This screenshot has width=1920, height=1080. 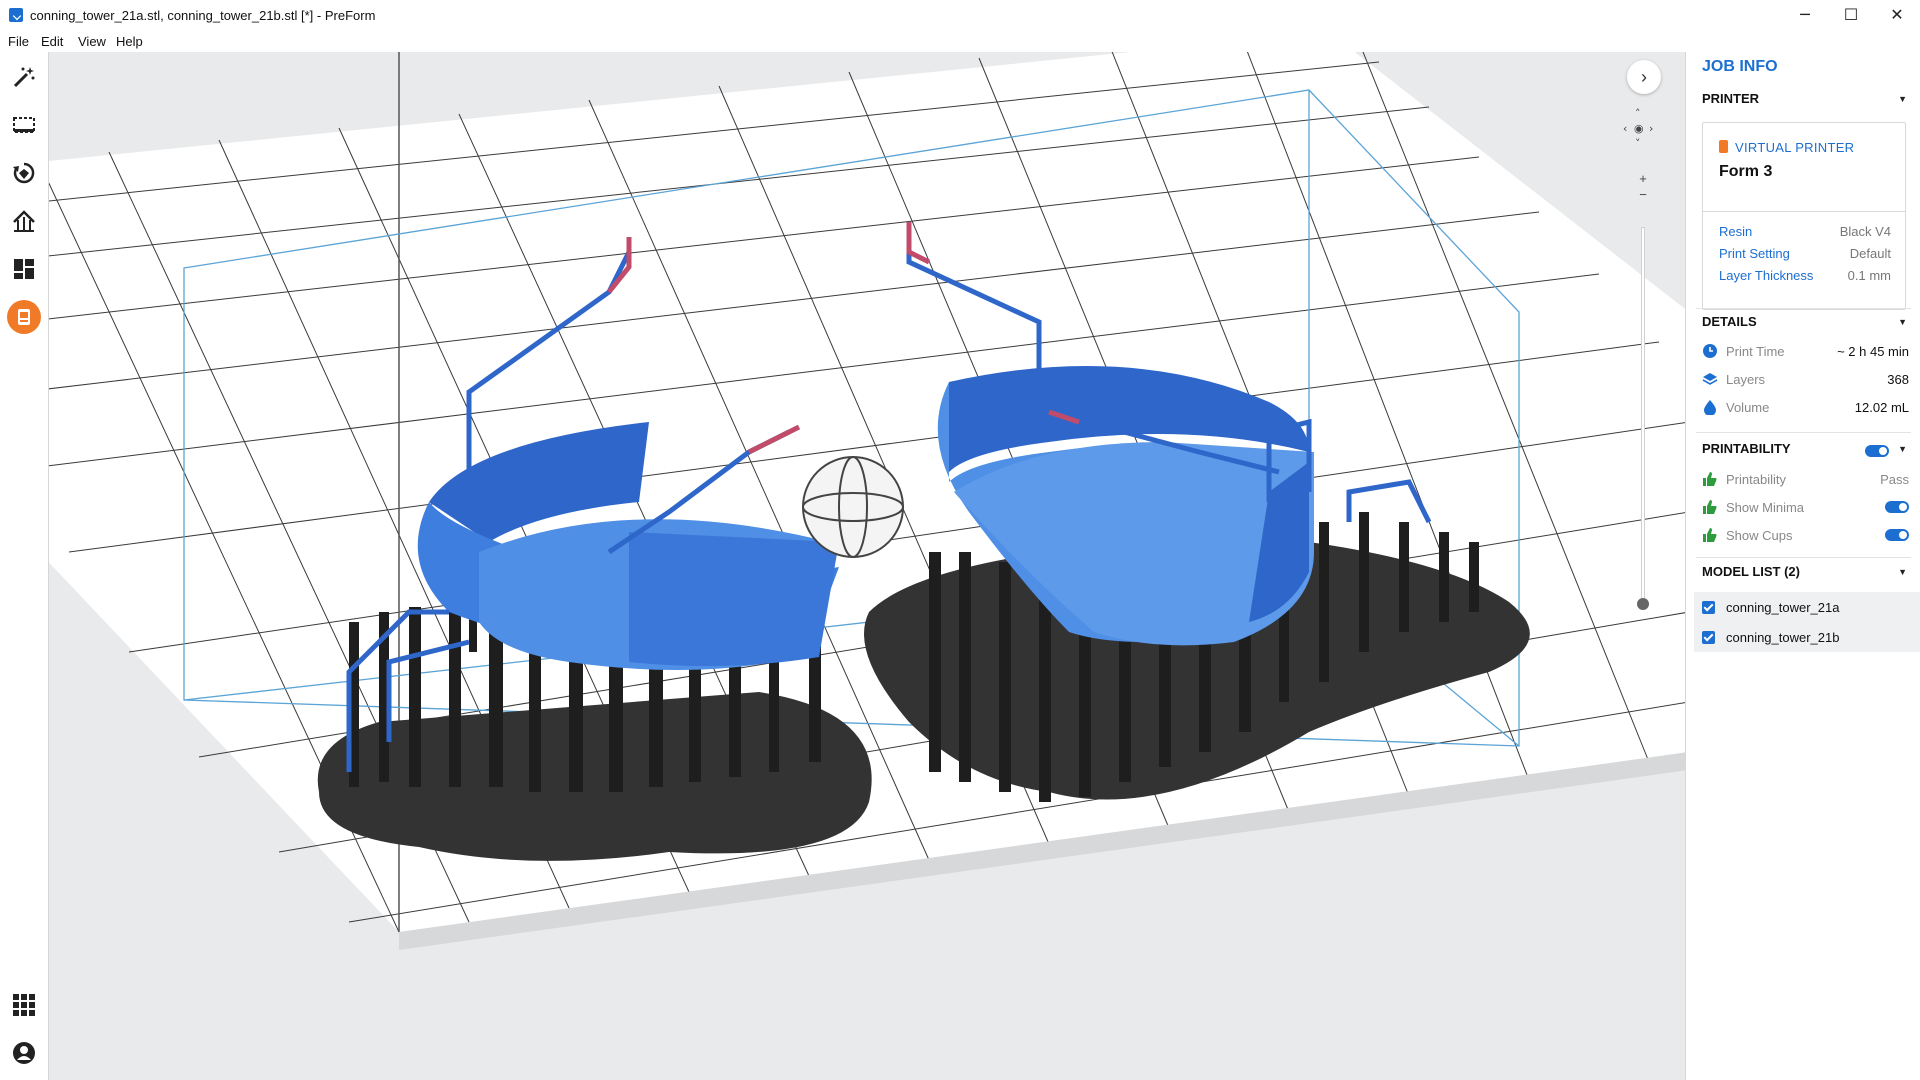 I want to click on nav-up-icon: ˄, so click(x=1638, y=113).